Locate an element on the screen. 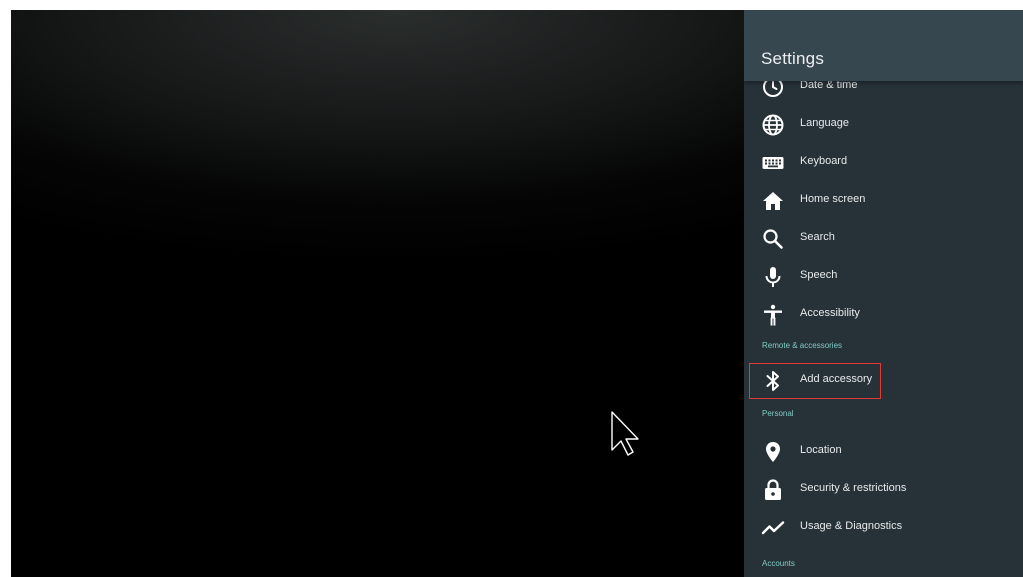  menu-item-label: Search is located at coordinates (817, 237).